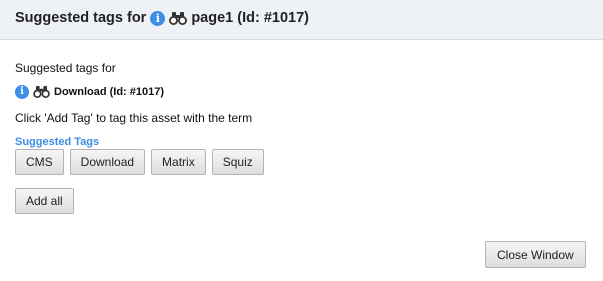 This screenshot has height=281, width=603. What do you see at coordinates (107, 162) in the screenshot?
I see `tag-button-download: Download` at bounding box center [107, 162].